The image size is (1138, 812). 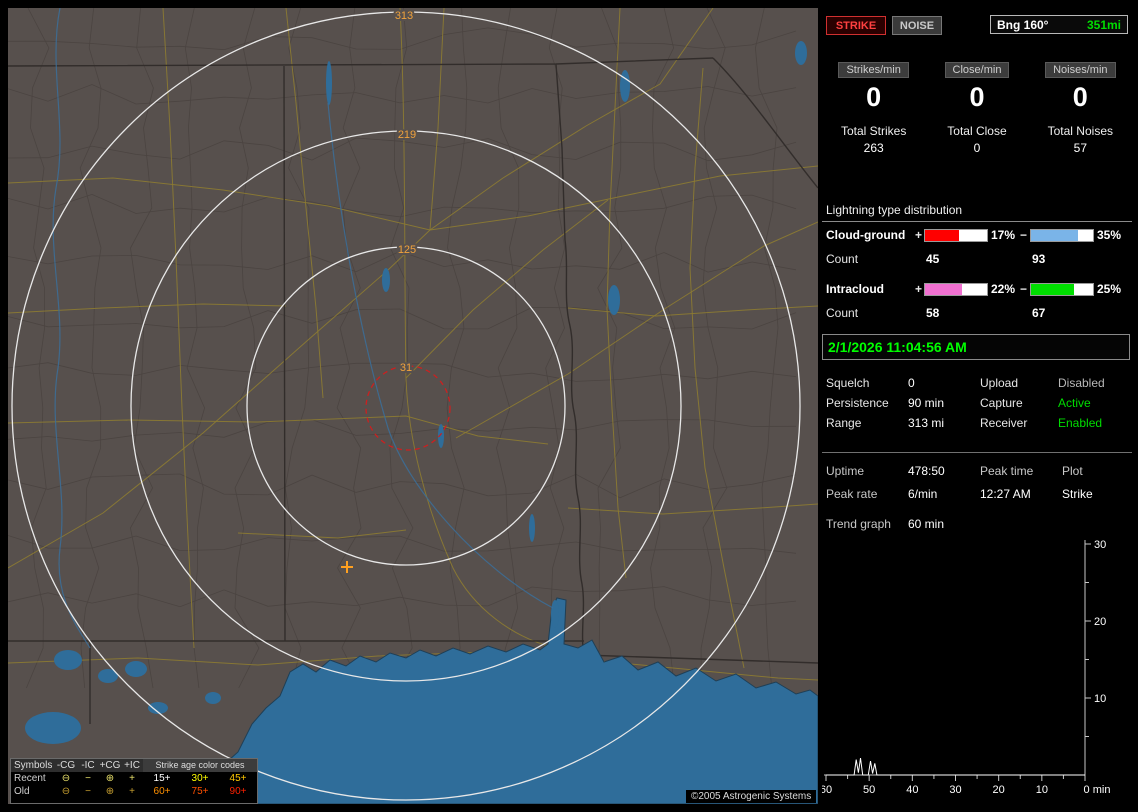 I want to click on strikes-column: Strikes/min 0 Total Strikes 263, so click(x=873, y=108).